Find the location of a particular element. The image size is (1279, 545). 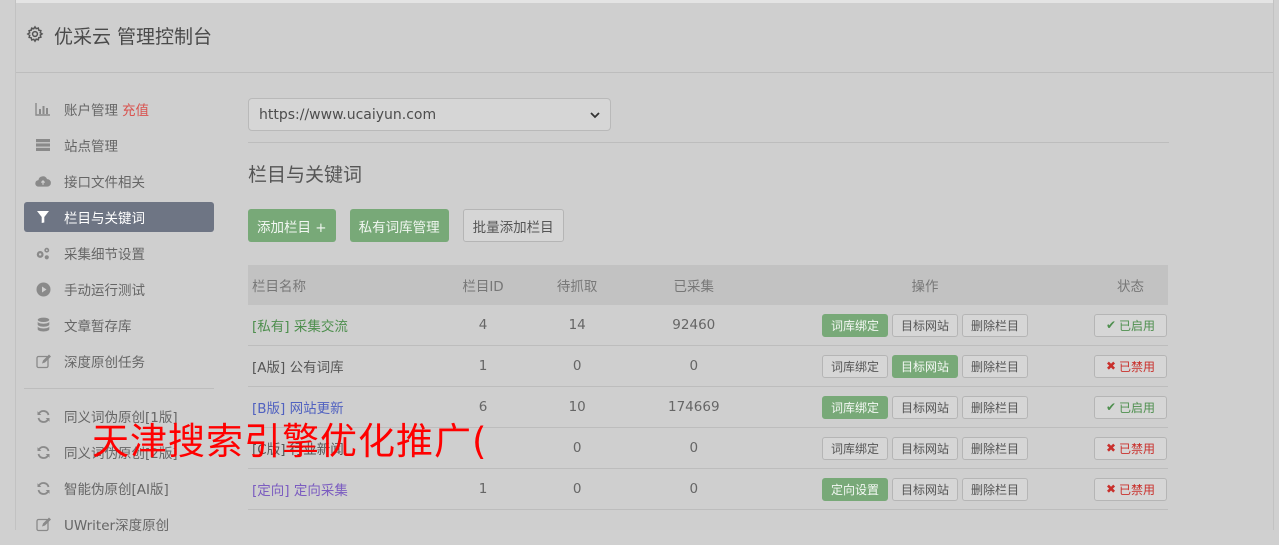

add-column-button: 添加栏目 + is located at coordinates (292, 225).